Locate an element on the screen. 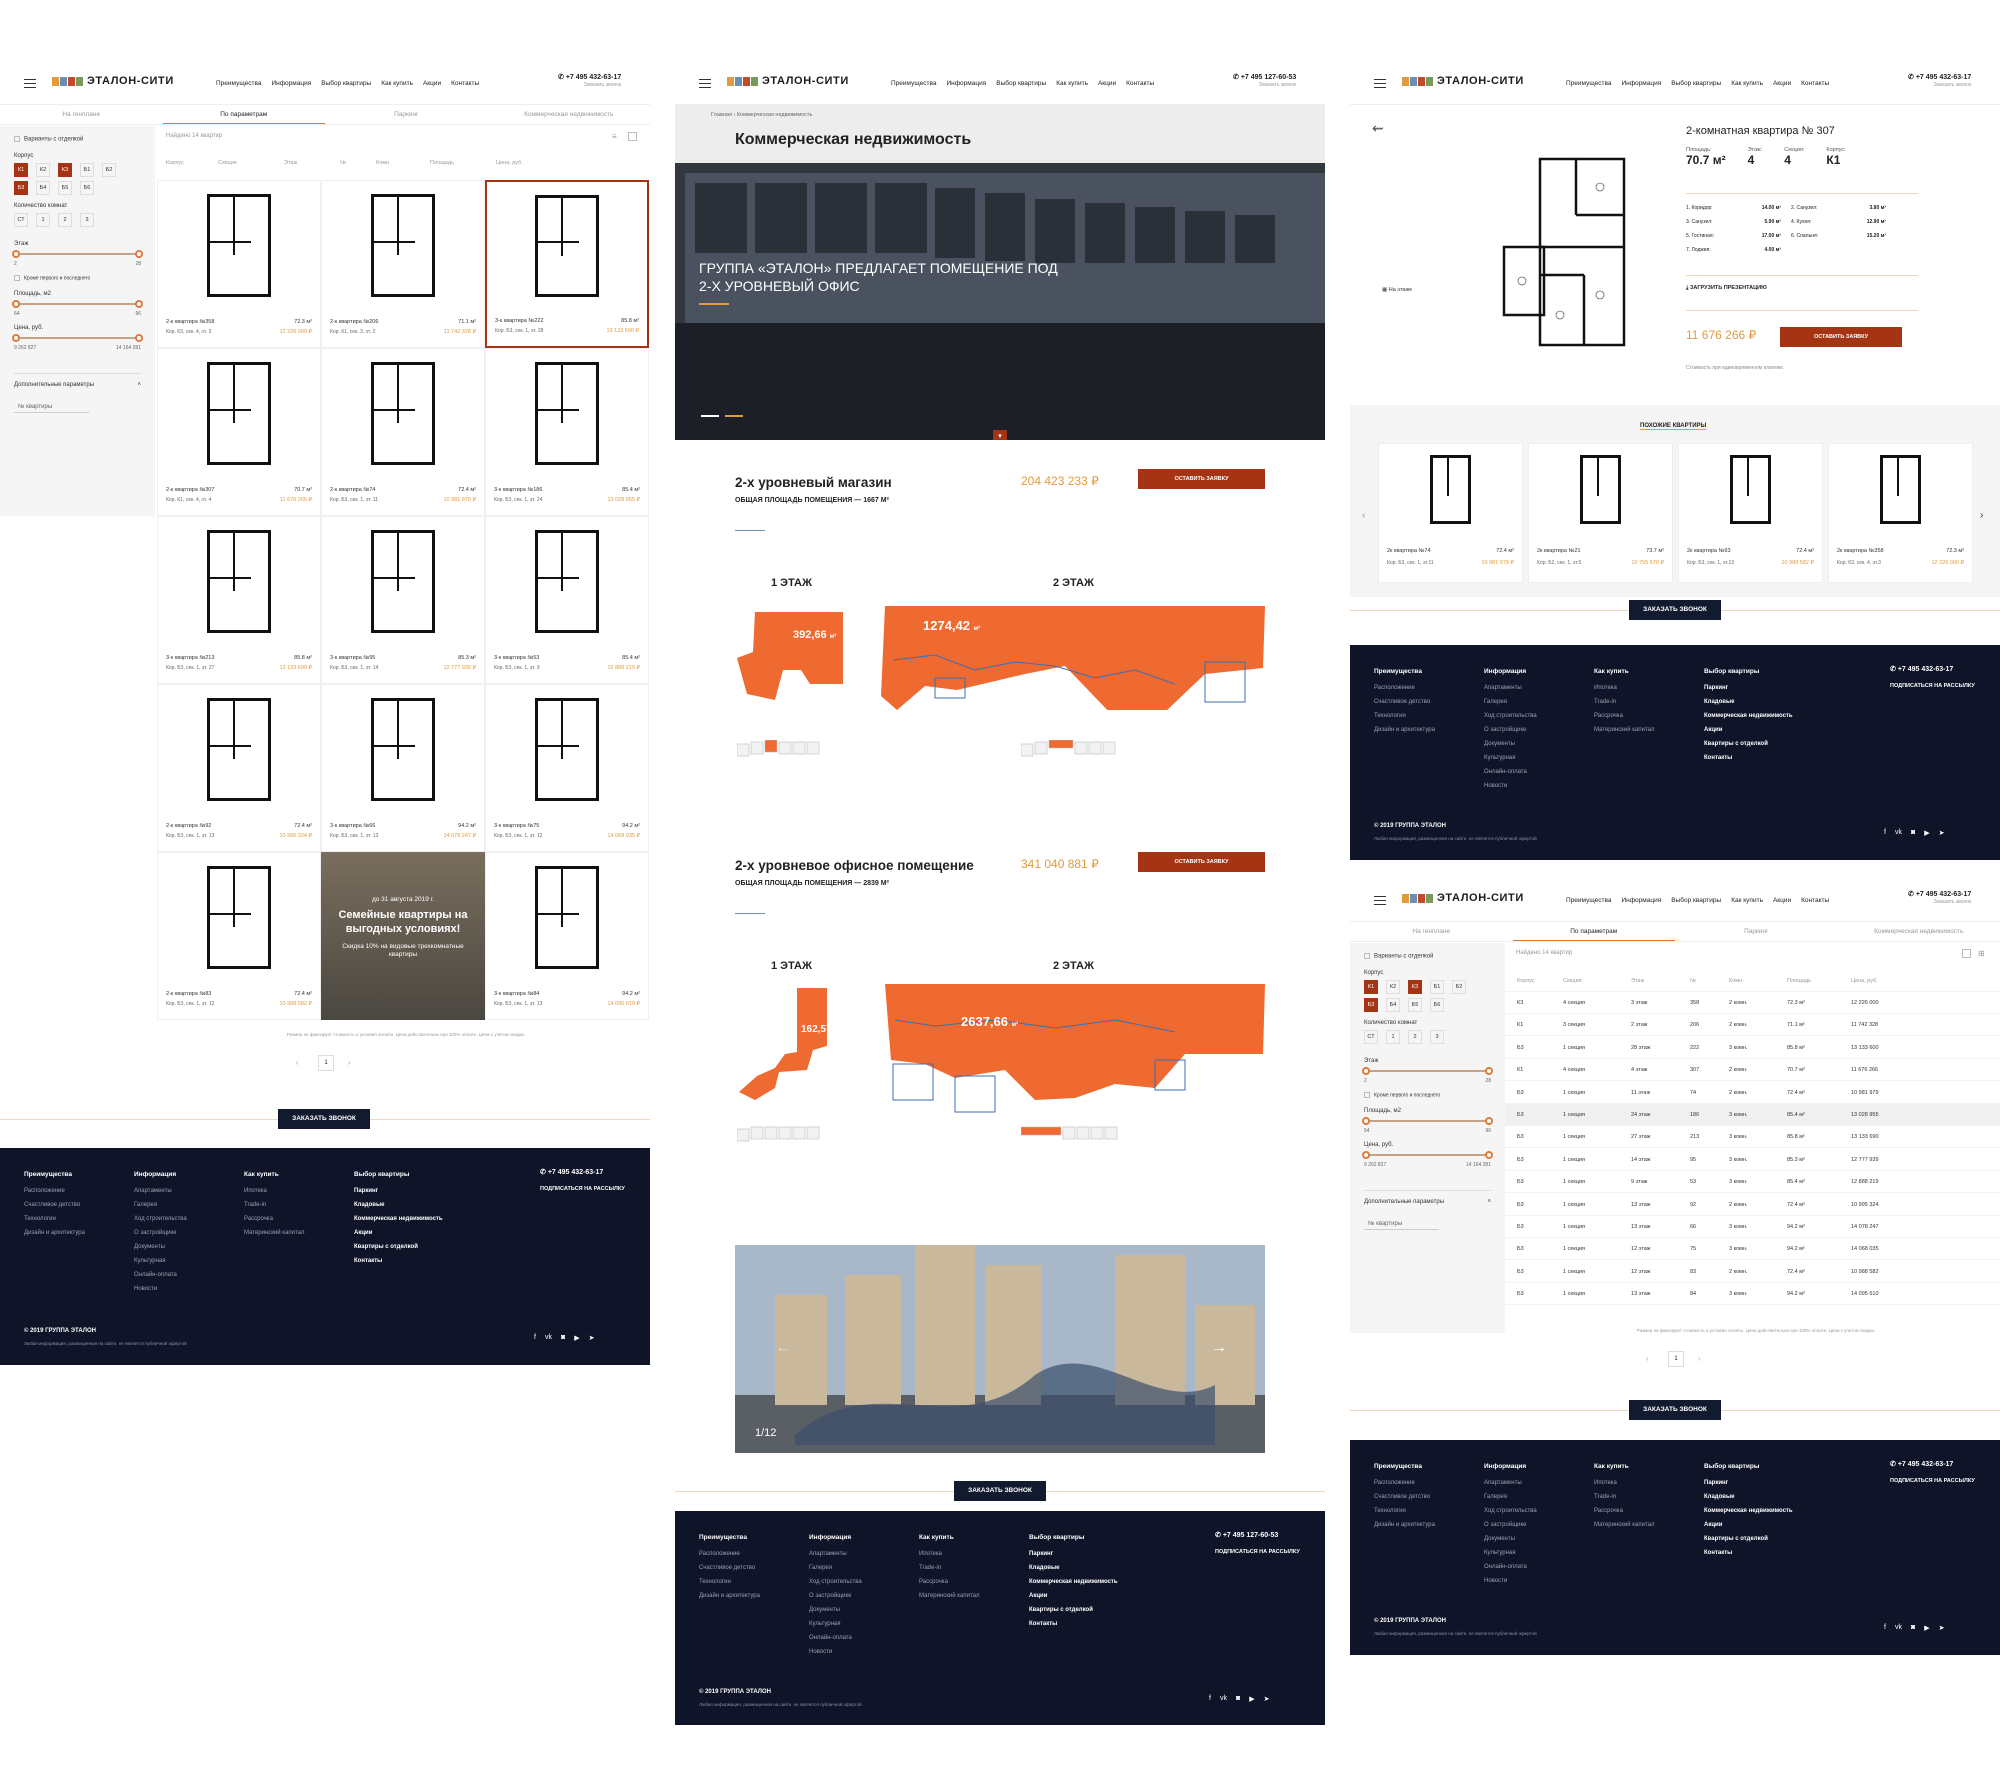  prev-page-icon: ‹ is located at coordinates (297, 1063).